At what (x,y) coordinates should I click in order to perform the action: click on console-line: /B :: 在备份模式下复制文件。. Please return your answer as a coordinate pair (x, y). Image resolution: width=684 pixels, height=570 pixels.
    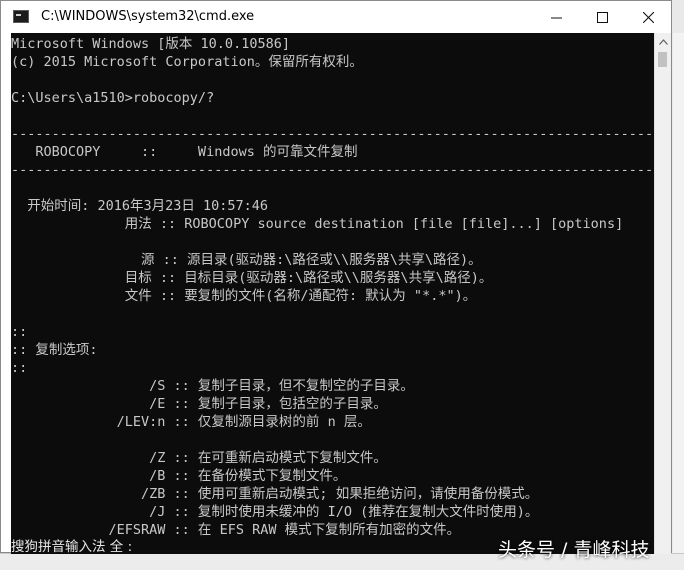
    Looking at the image, I should click on (179, 476).